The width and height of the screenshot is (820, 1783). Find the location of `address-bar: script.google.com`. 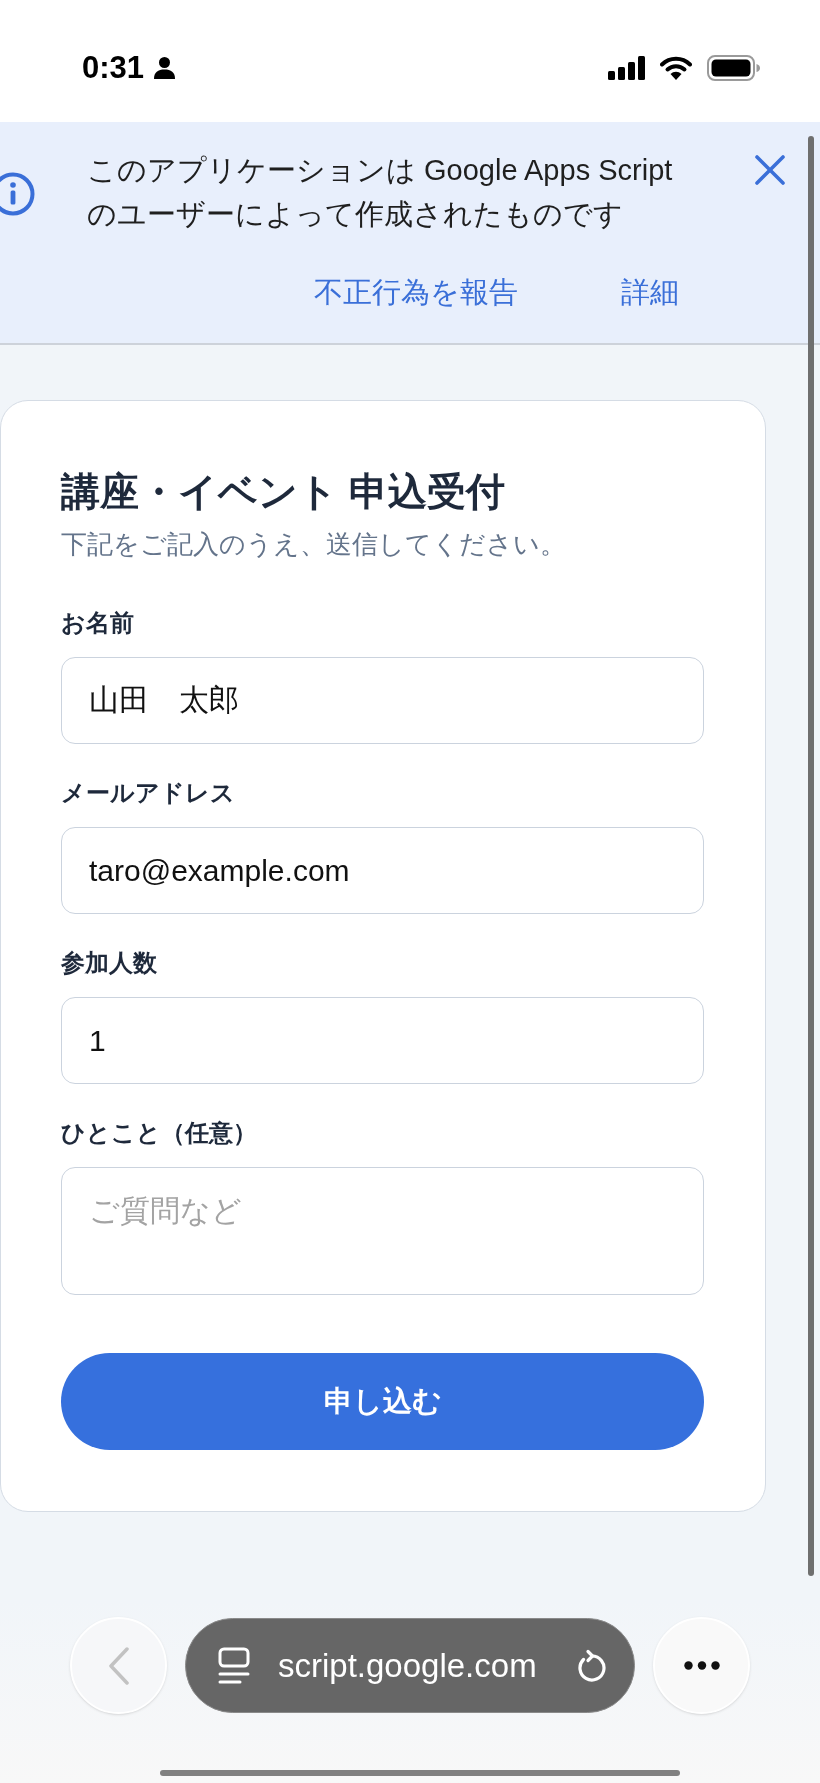

address-bar: script.google.com is located at coordinates (410, 1665).